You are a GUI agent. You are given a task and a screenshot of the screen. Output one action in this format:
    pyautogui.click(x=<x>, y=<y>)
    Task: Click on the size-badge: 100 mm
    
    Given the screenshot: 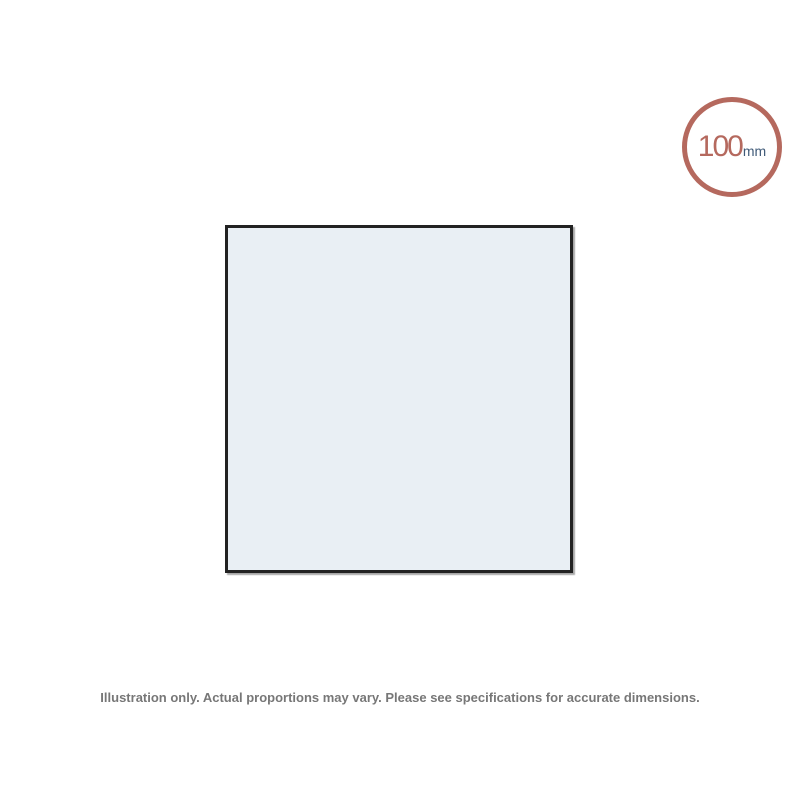 What is the action you would take?
    pyautogui.click(x=732, y=147)
    